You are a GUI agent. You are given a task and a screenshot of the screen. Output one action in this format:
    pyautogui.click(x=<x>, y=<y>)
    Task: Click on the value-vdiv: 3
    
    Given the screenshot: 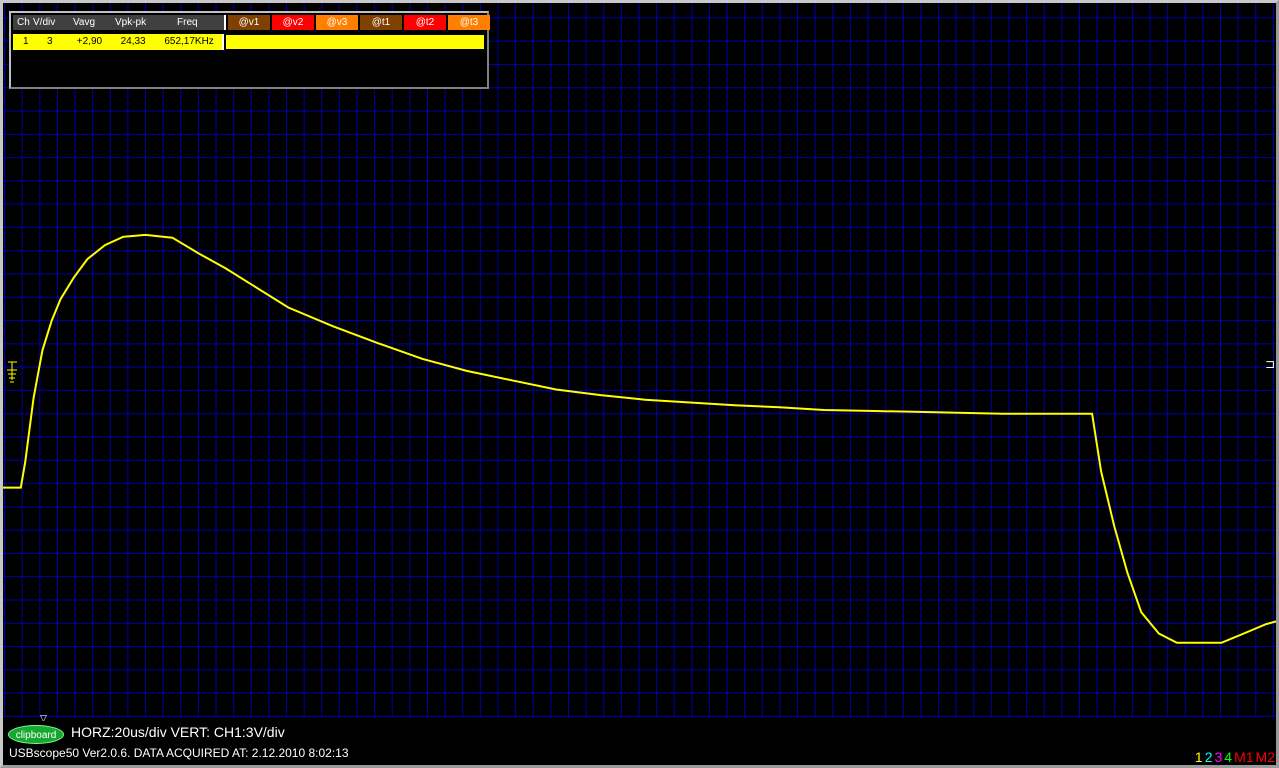 What is the action you would take?
    pyautogui.click(x=49, y=41)
    